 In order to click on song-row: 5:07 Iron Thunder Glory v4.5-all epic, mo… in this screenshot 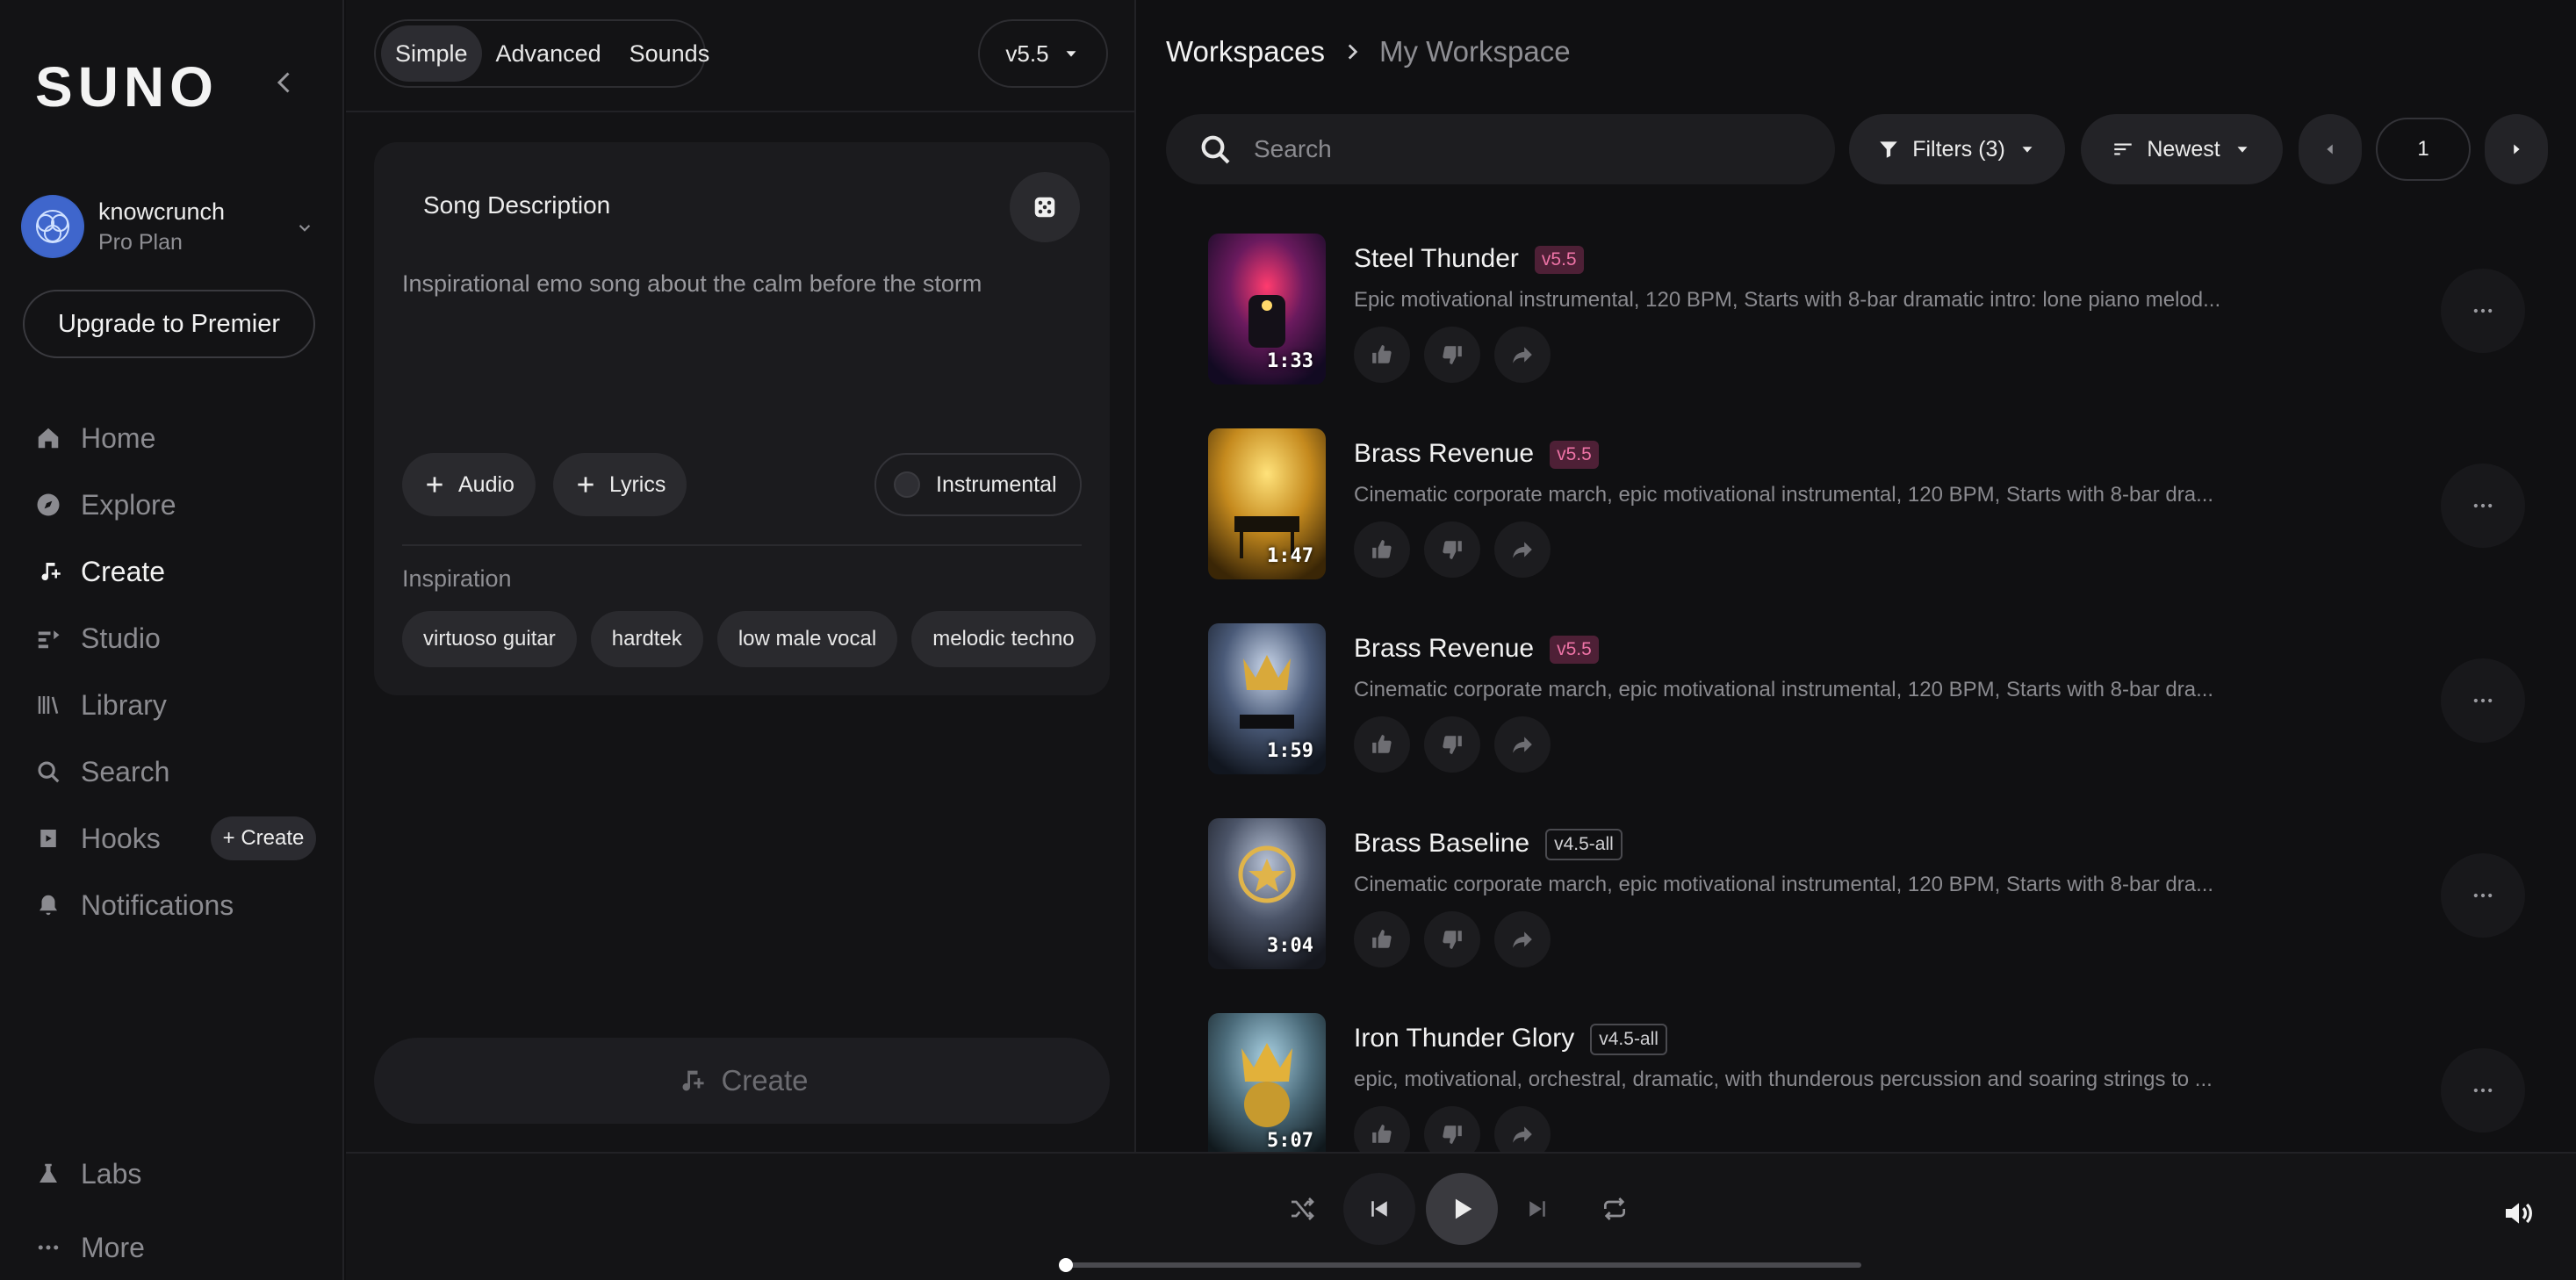, I will do `click(1879, 1082)`.